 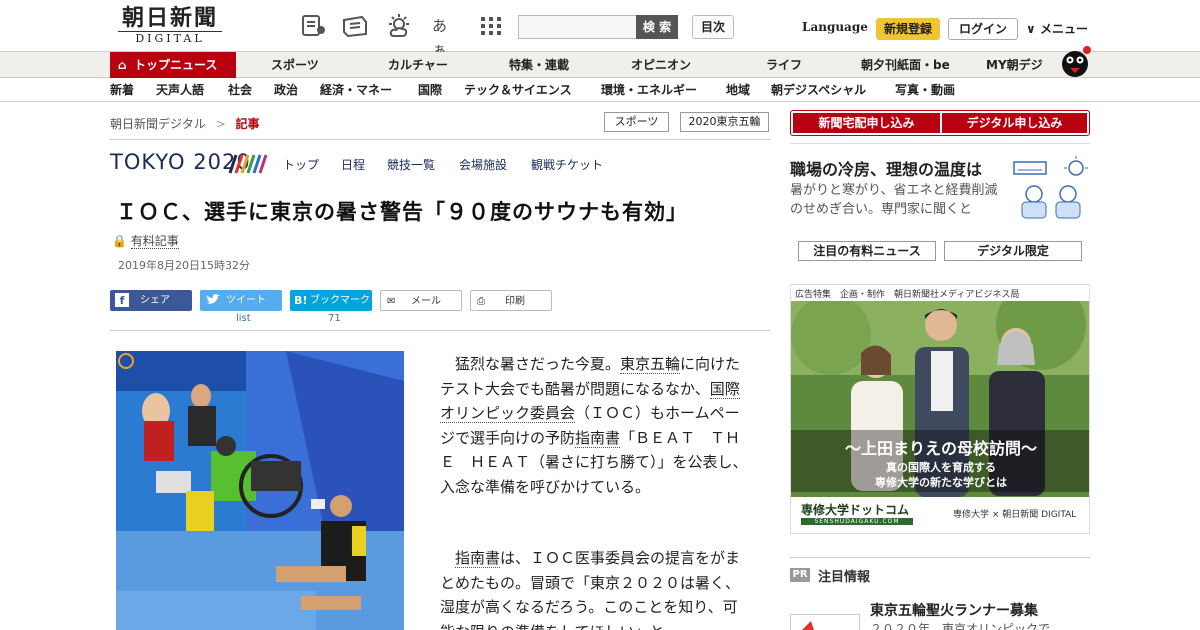 I want to click on subscription-box: 新聞宅配申し込み デジタル申し込み, so click(x=940, y=123).